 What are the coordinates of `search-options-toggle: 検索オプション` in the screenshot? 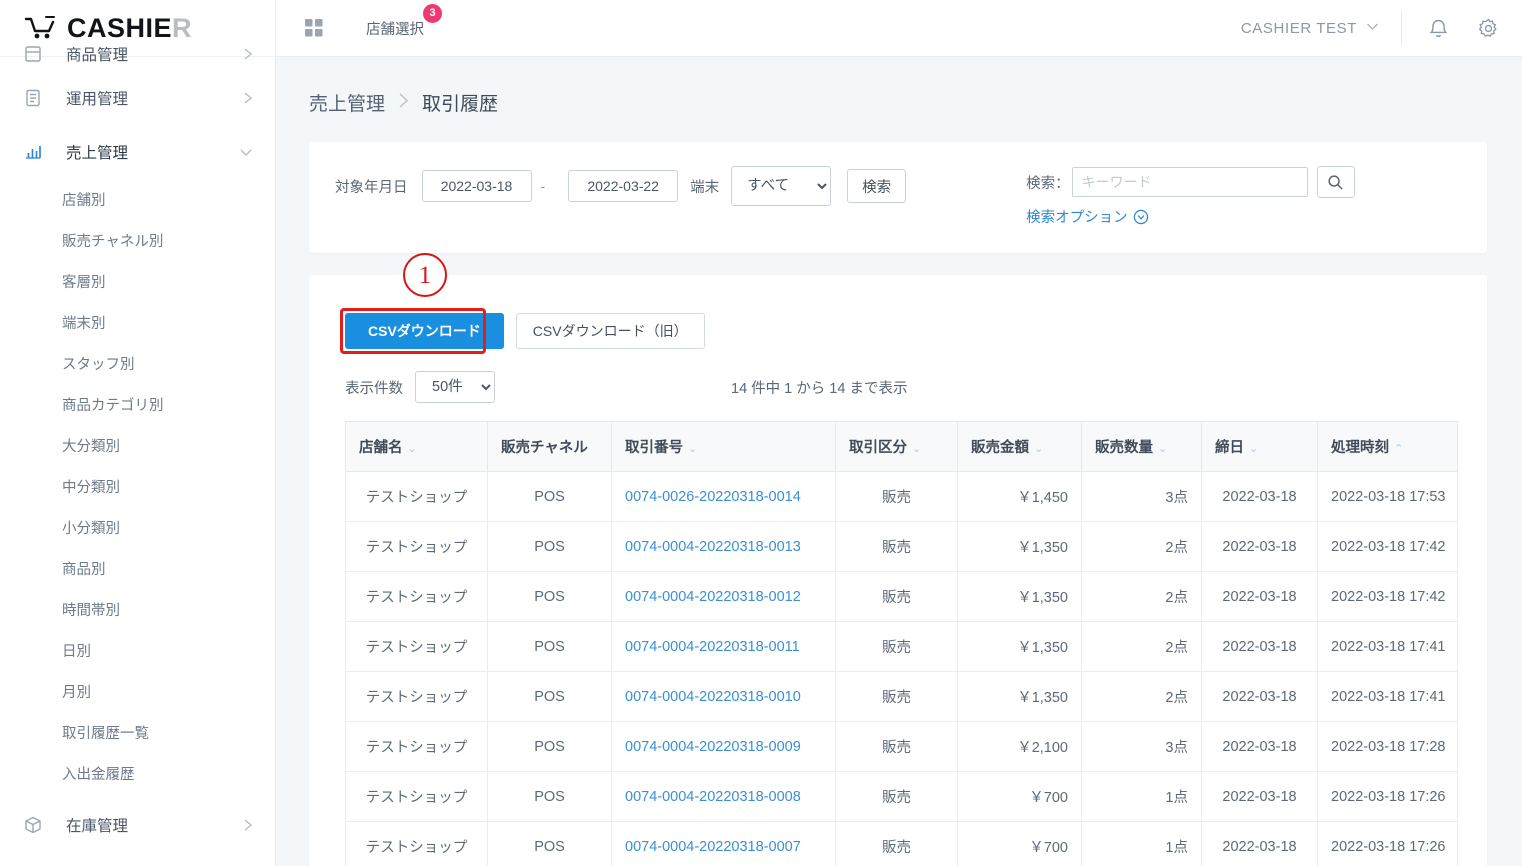 It's located at (1190, 216).